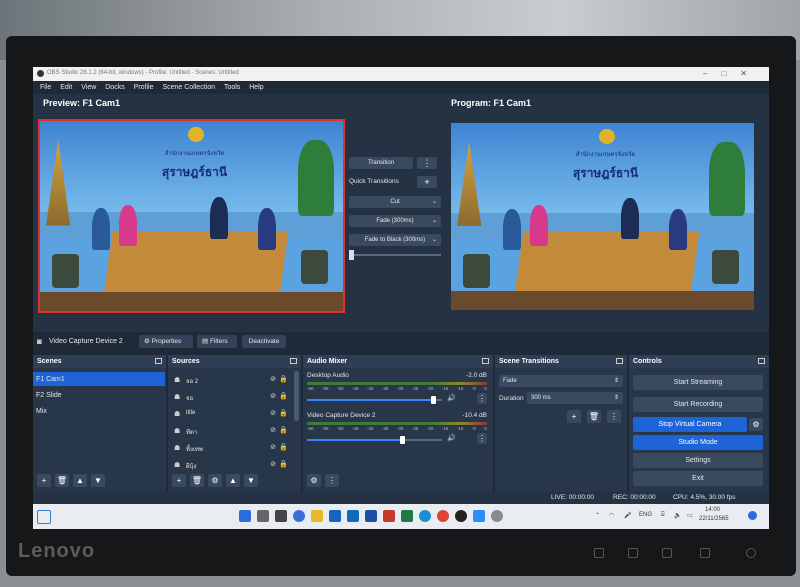 The width and height of the screenshot is (800, 587). I want to click on window-buttons: –□✕, so click(732, 73).